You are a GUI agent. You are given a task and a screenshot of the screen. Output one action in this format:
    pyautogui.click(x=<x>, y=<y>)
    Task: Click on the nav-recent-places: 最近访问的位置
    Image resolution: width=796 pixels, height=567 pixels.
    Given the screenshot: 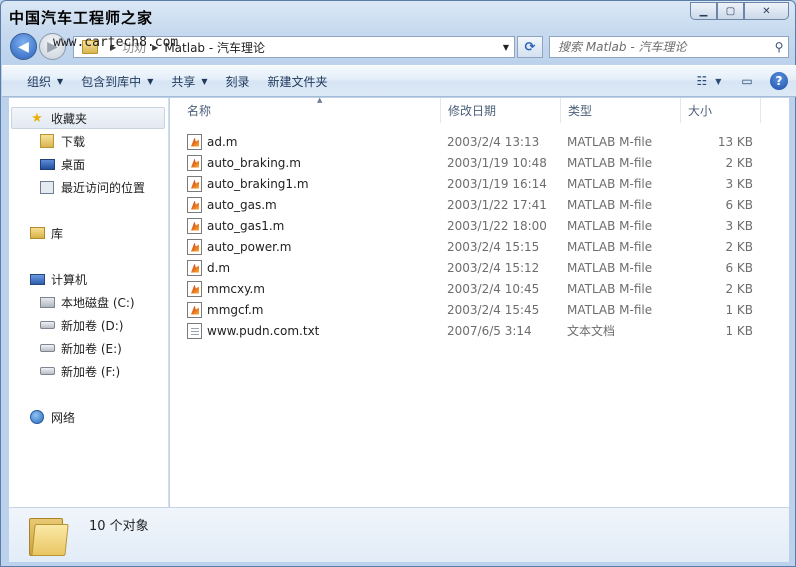 What is the action you would take?
    pyautogui.click(x=89, y=187)
    